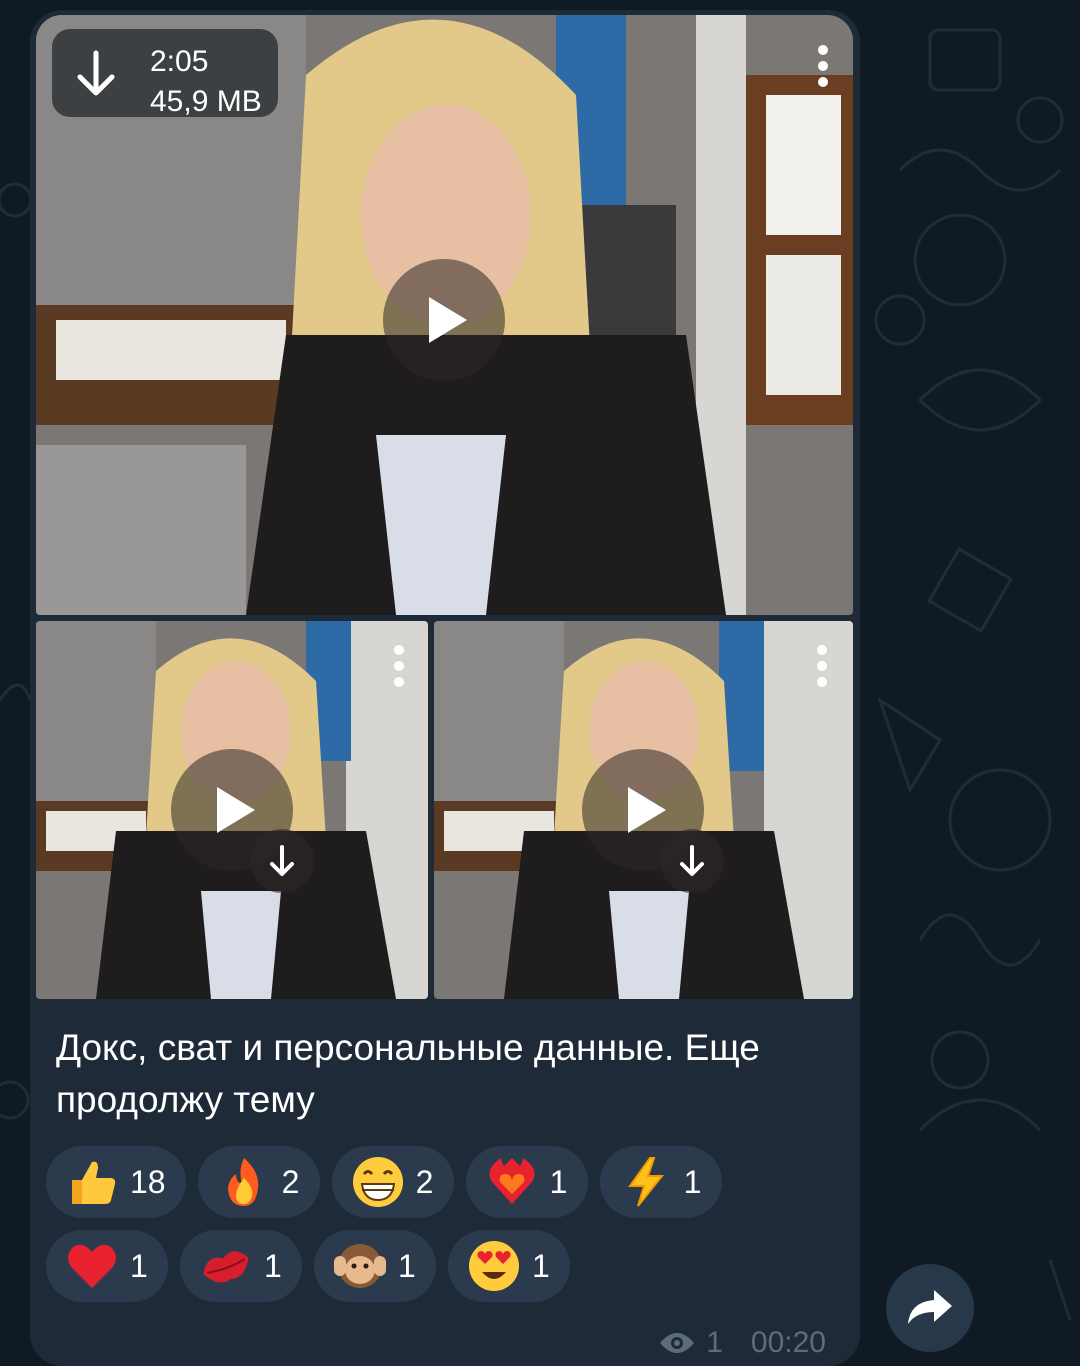 The image size is (1080, 1366). Describe the element at coordinates (714, 1342) in the screenshot. I see `views-count: 1` at that location.